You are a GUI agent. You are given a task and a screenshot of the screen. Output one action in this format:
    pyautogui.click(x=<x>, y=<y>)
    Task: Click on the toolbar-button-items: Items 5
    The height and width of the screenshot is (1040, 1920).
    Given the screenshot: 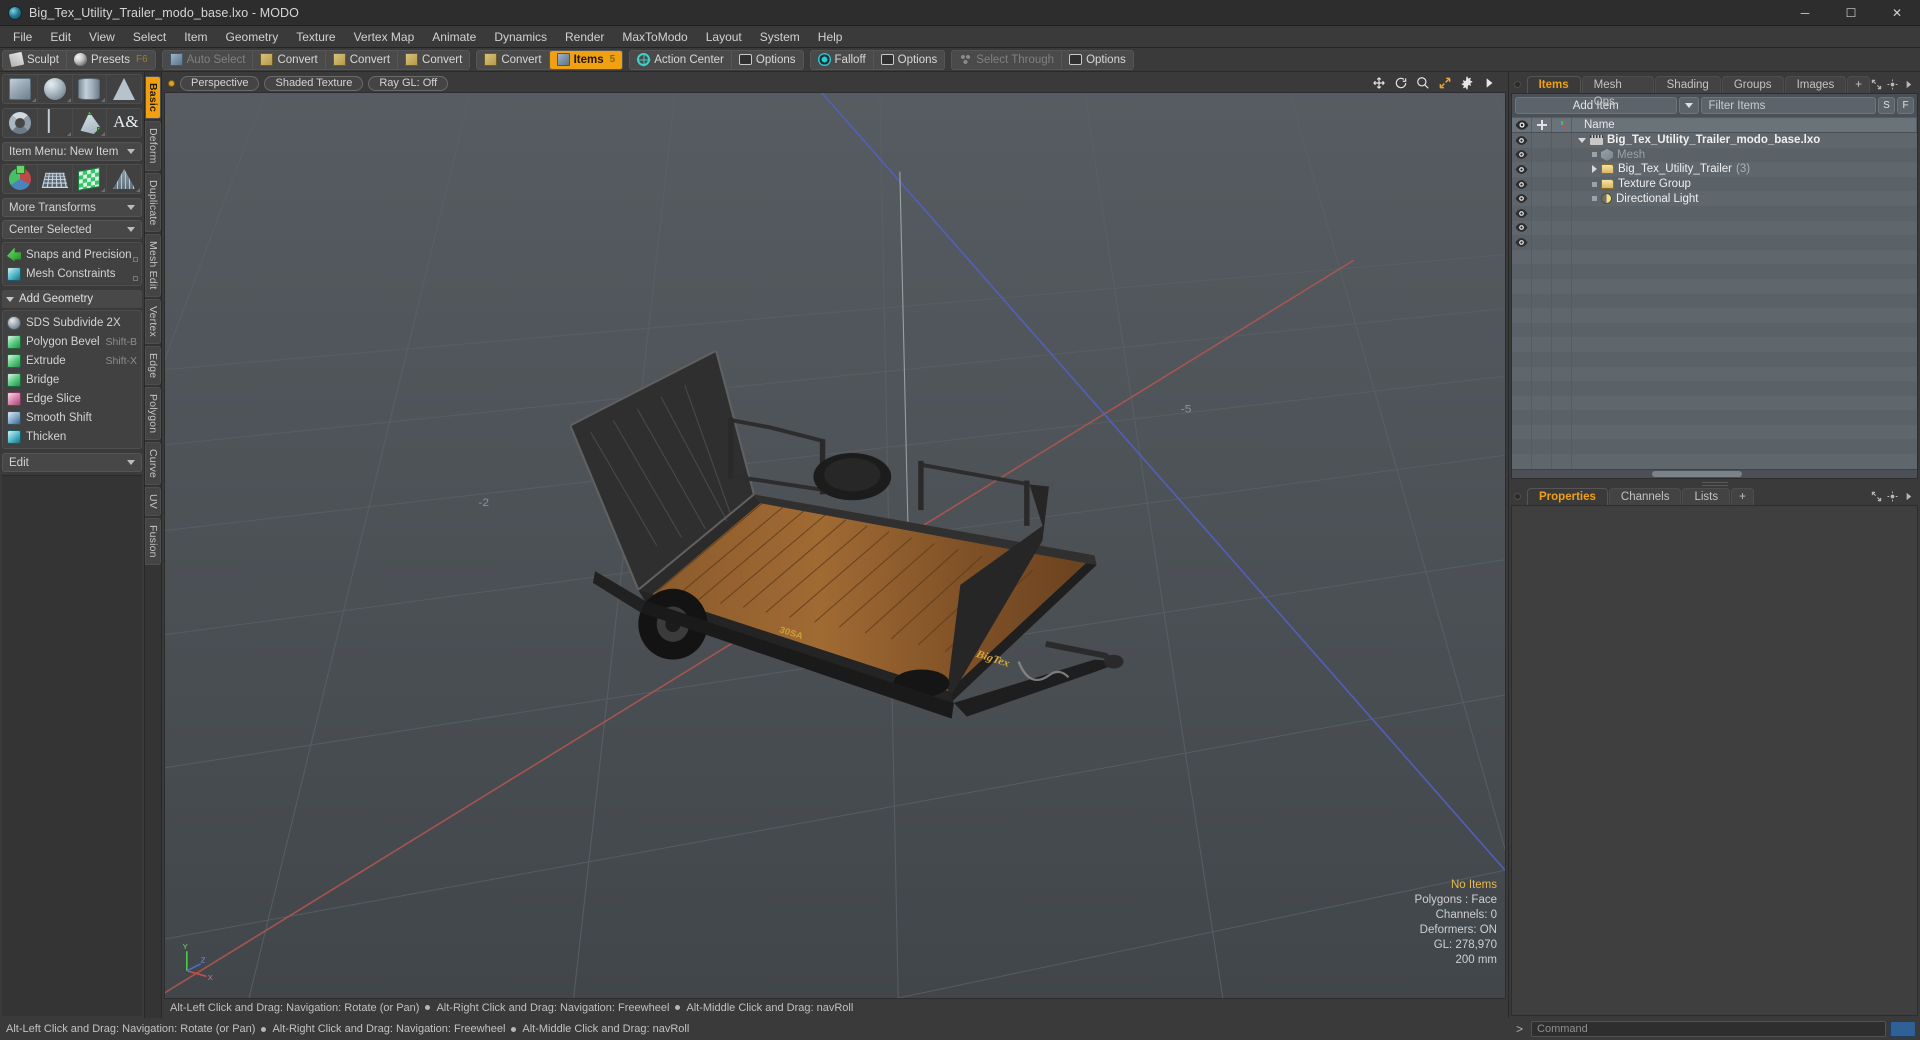 What is the action you would take?
    pyautogui.click(x=586, y=59)
    